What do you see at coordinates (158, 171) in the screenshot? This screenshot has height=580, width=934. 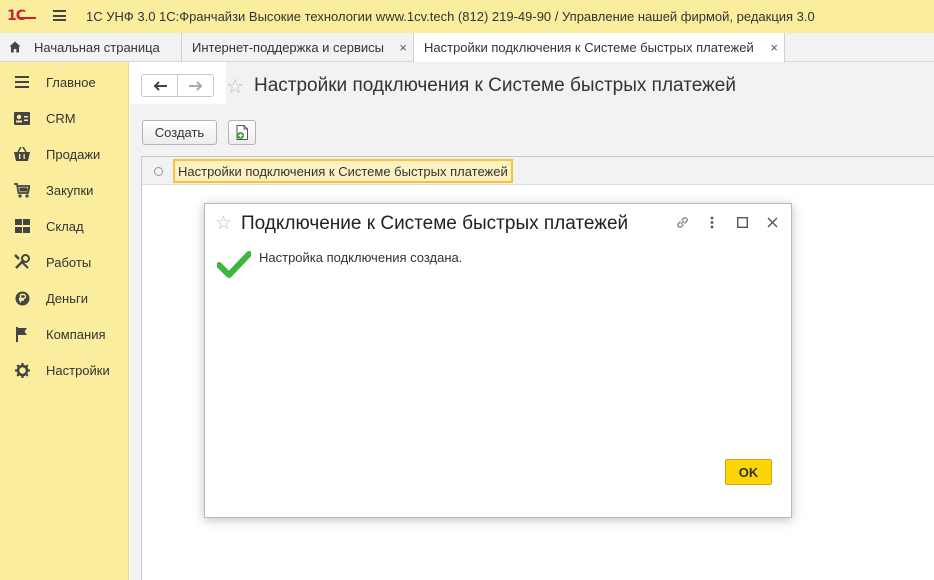 I see `row-status-icon` at bounding box center [158, 171].